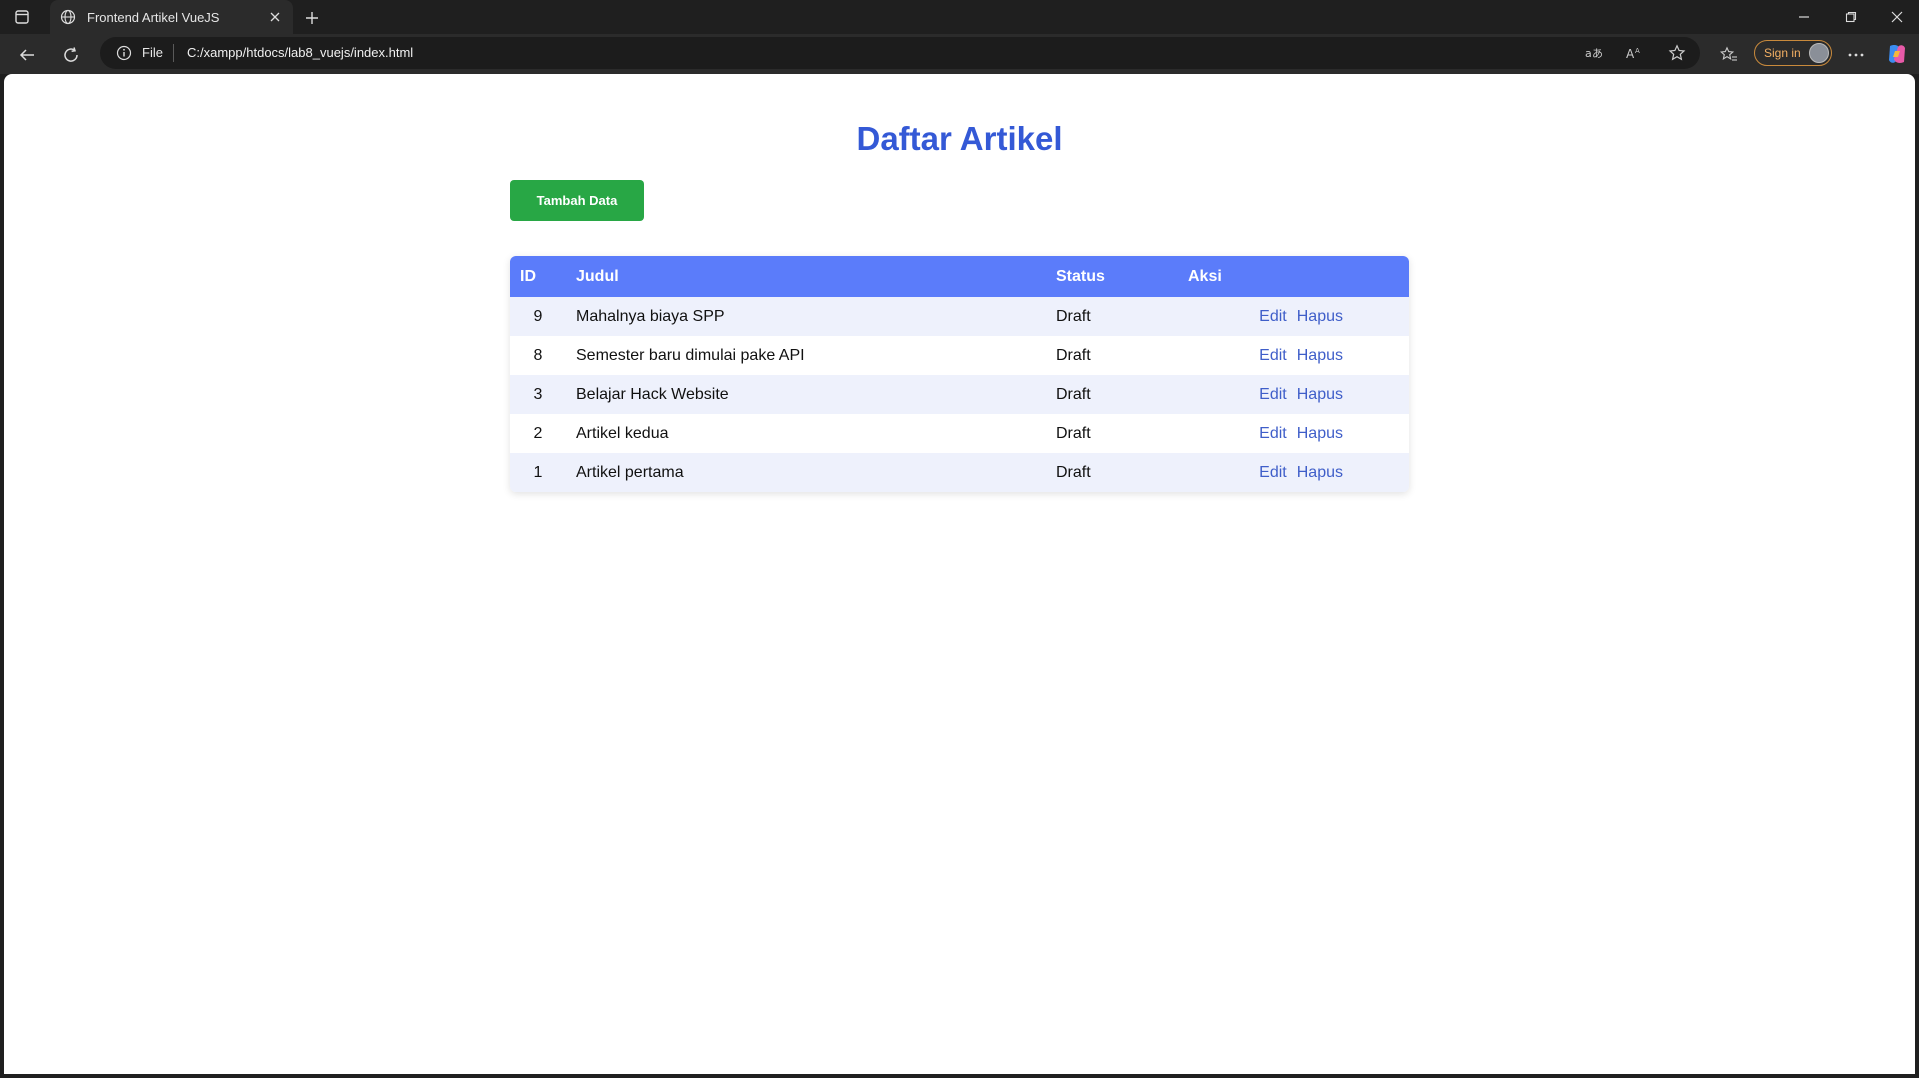 The width and height of the screenshot is (1919, 1078). Describe the element at coordinates (1897, 54) in the screenshot. I see `copilot-icon` at that location.